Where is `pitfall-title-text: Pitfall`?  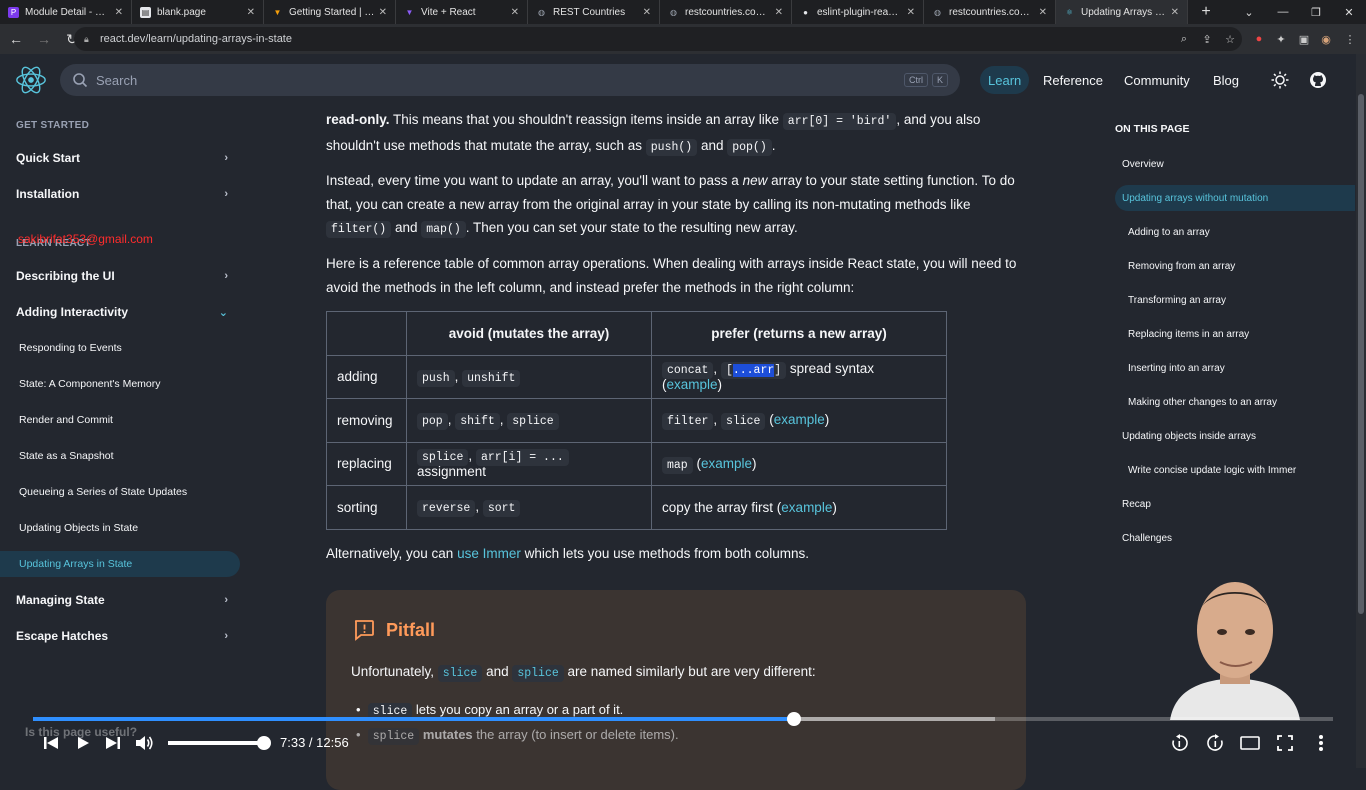 pitfall-title-text: Pitfall is located at coordinates (411, 629).